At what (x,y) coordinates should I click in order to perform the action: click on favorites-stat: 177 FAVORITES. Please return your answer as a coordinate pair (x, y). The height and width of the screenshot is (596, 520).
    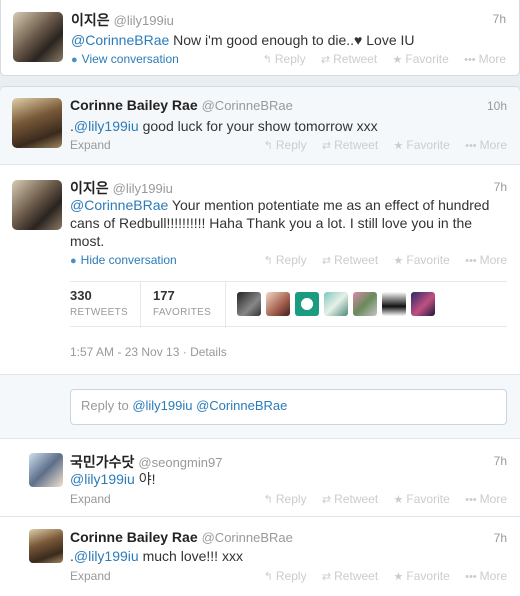
    Looking at the image, I should click on (182, 303).